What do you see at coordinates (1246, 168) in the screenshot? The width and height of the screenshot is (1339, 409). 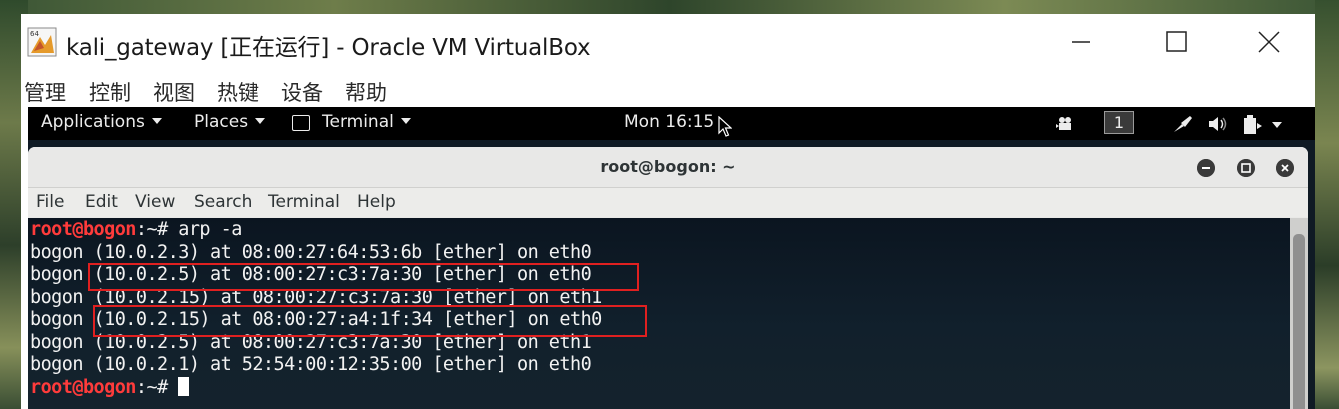 I see `terminal-maximize-icon` at bounding box center [1246, 168].